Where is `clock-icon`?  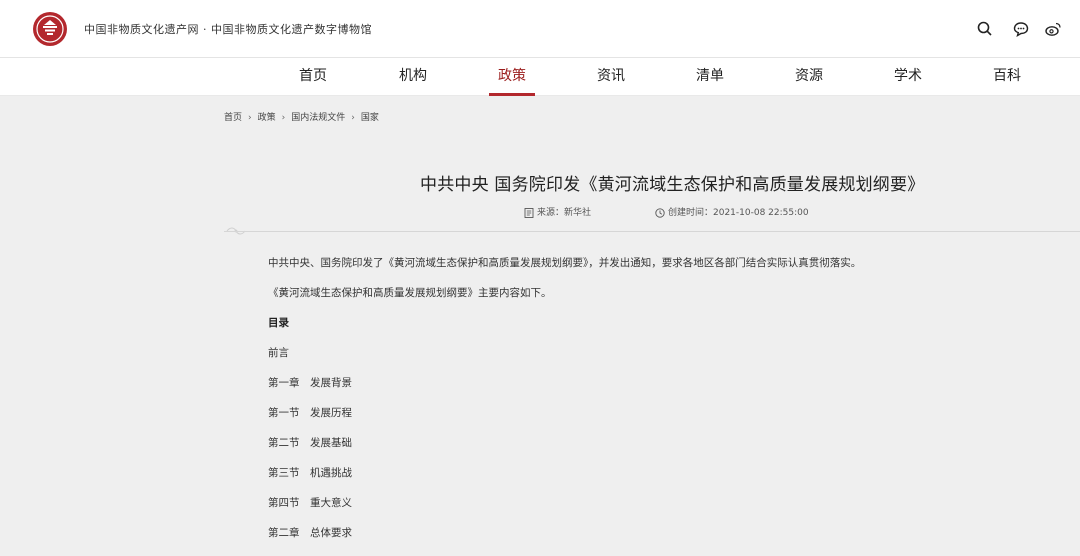 clock-icon is located at coordinates (660, 212).